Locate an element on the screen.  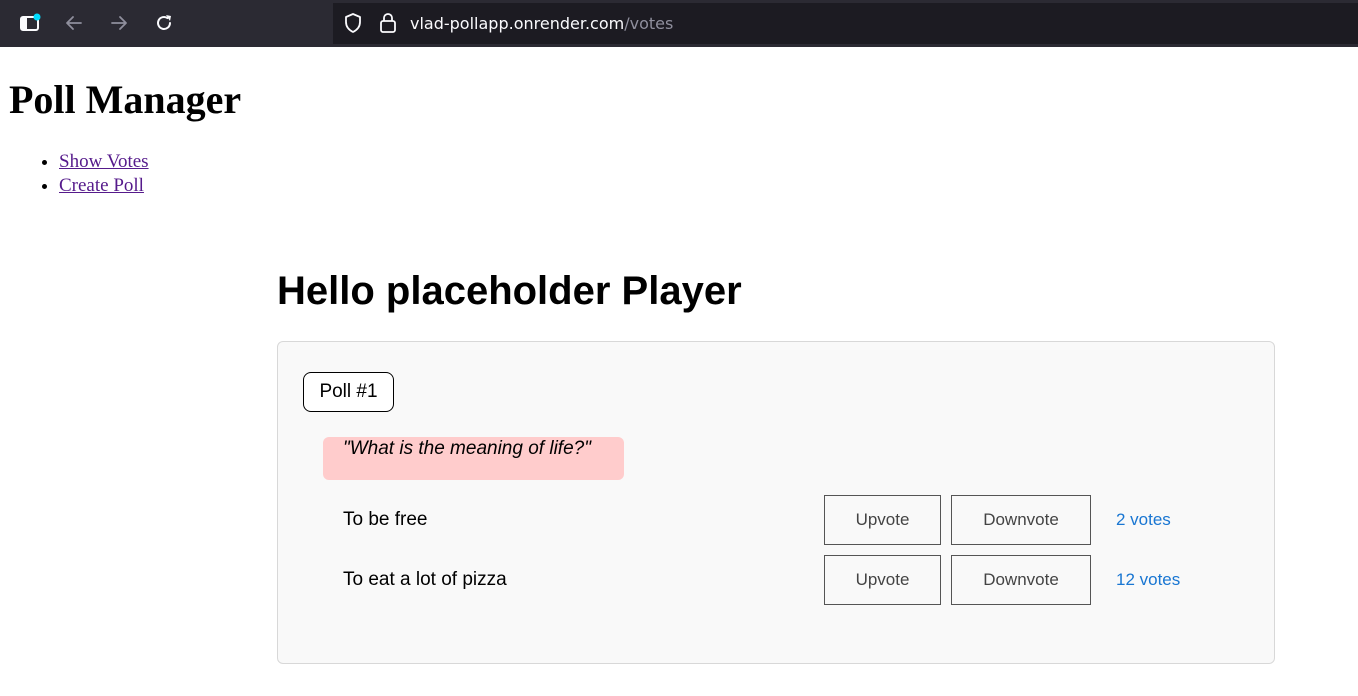
create-poll-link: Create Poll is located at coordinates (101, 185).